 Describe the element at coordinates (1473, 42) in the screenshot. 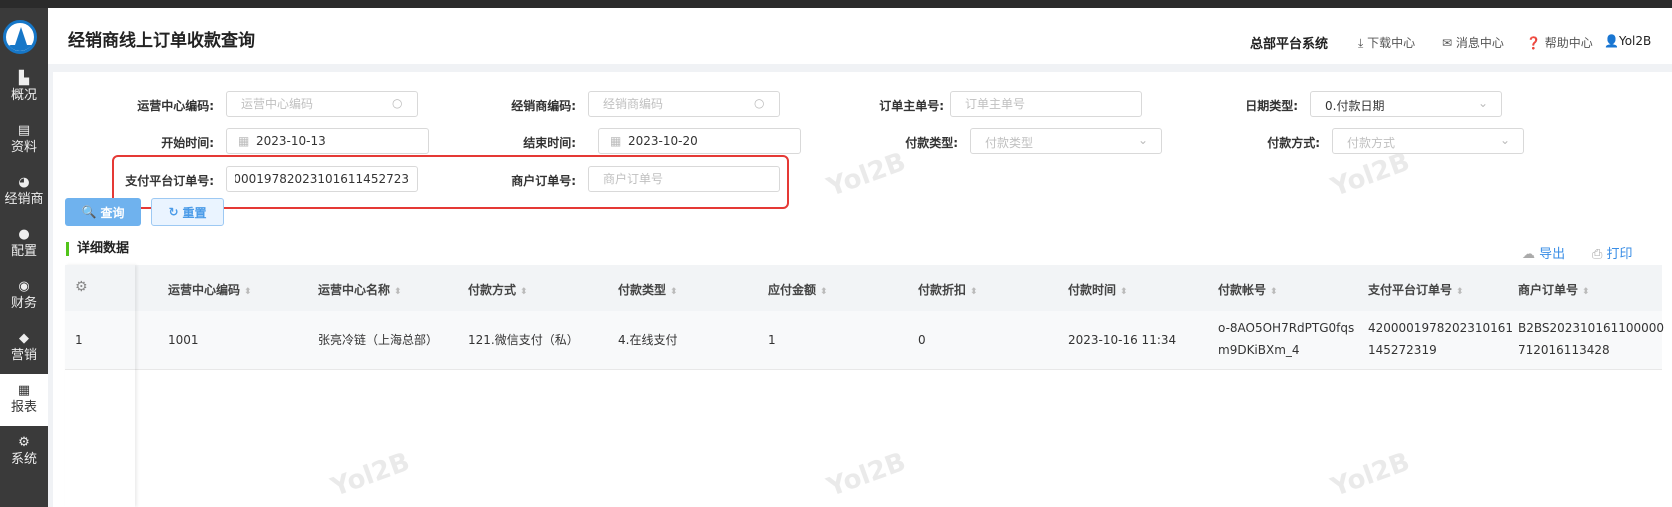

I see `message-center-link: ✉ 消息中心` at that location.